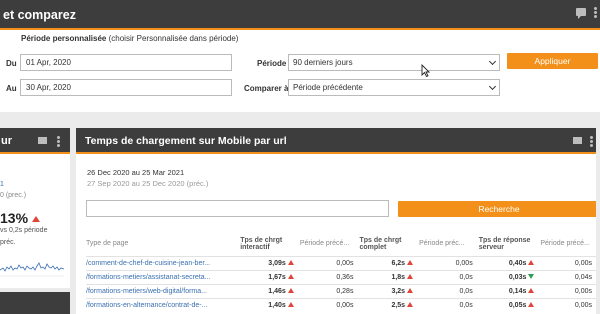 This screenshot has height=314, width=600. I want to click on complete-cell-value: 1,8s, so click(398, 277).